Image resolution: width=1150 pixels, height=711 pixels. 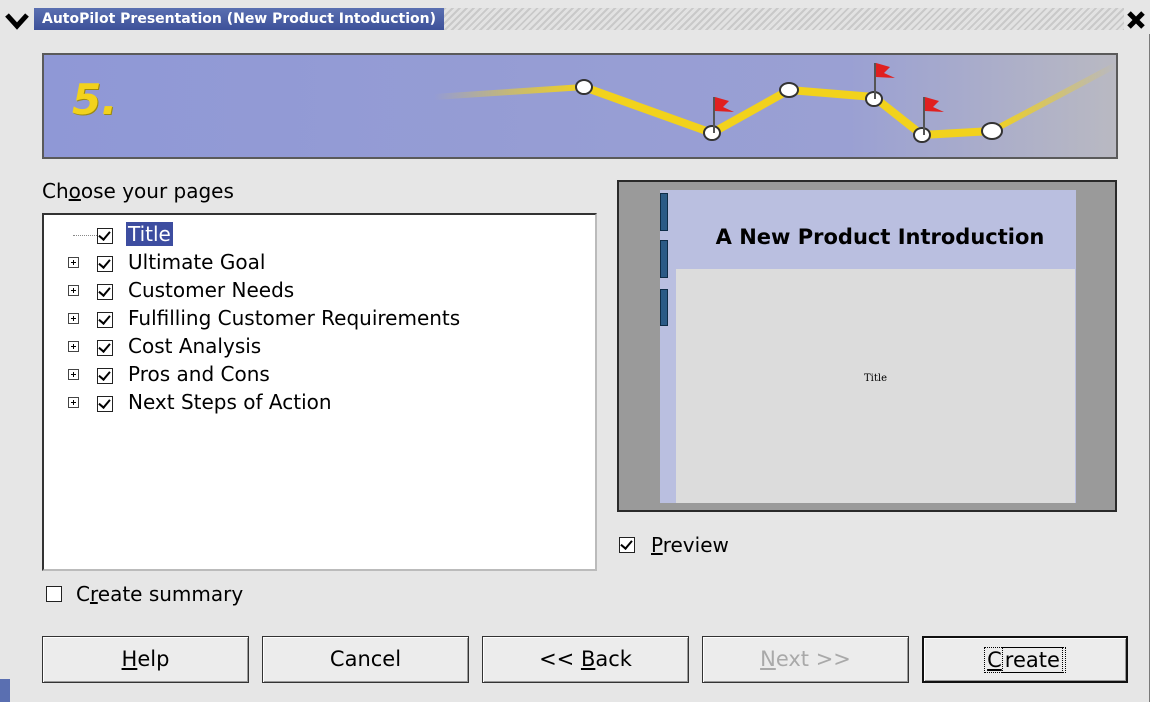 I want to click on ultimate-goal-checkbox, so click(x=105, y=264).